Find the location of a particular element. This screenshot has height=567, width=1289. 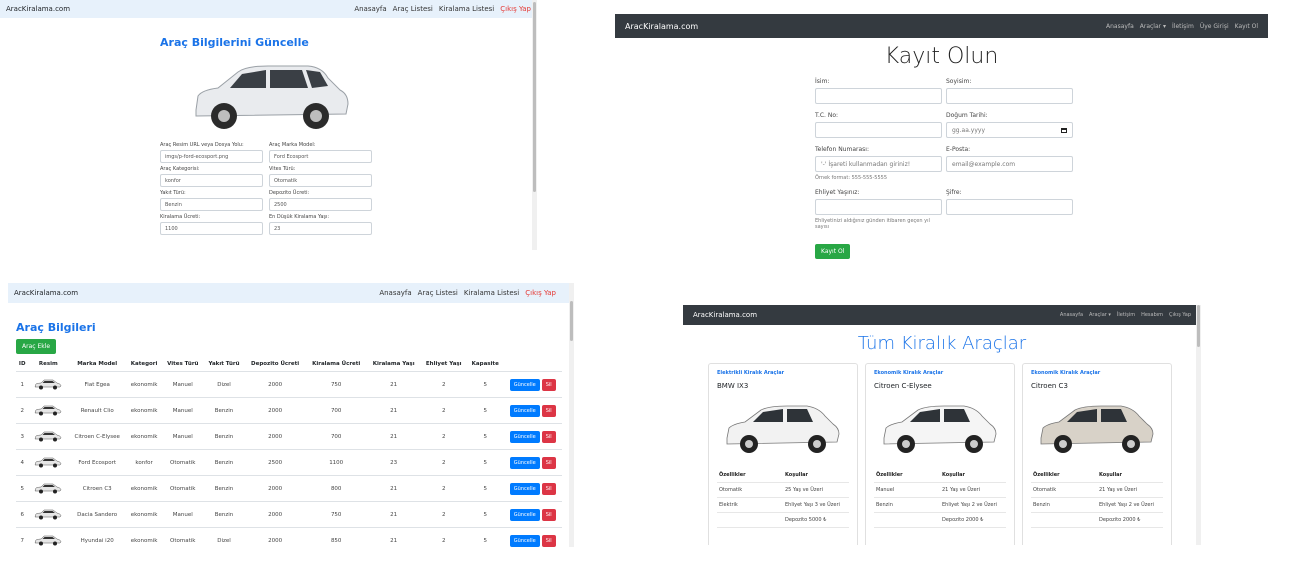

field-label: Şifre: is located at coordinates (954, 192).